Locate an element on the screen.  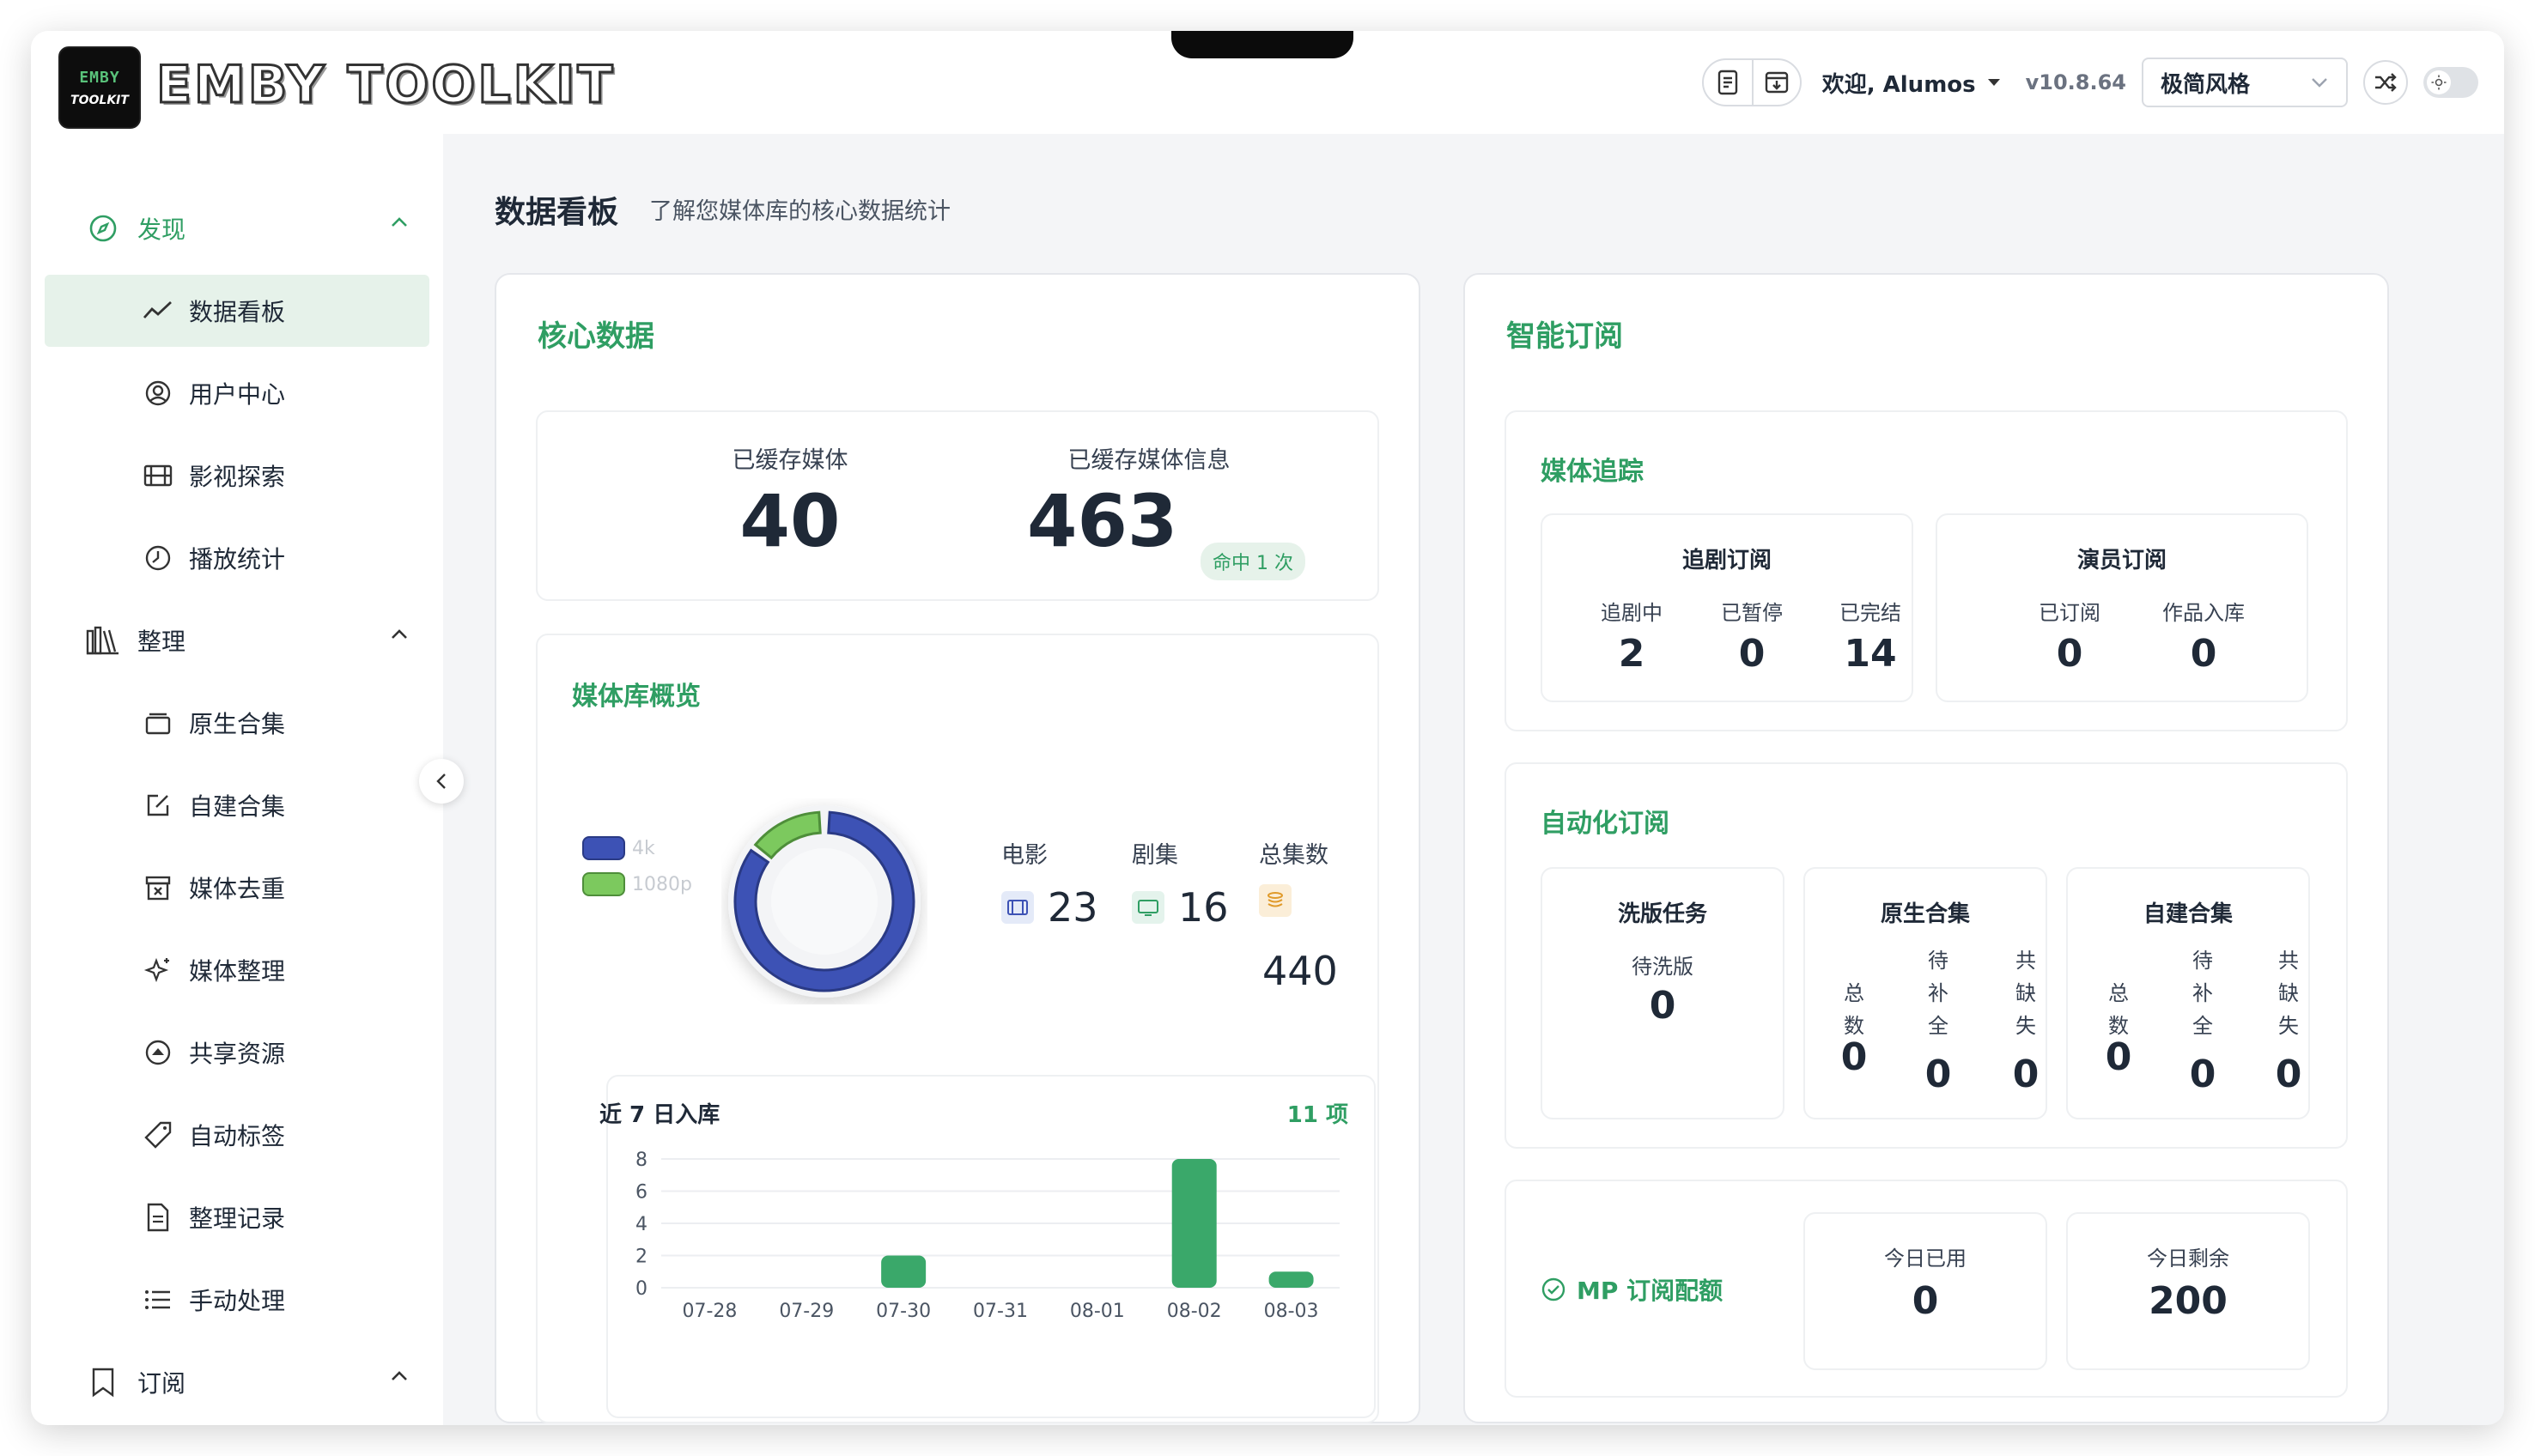
sidebar-item-label: 数据看板 is located at coordinates (238, 312).